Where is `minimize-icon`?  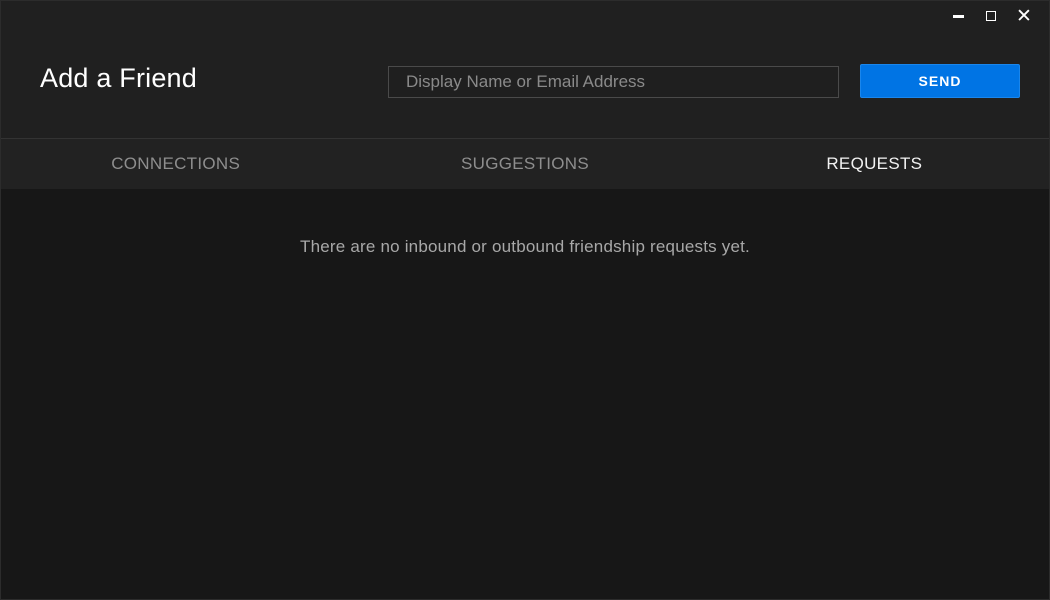
minimize-icon is located at coordinates (958, 16).